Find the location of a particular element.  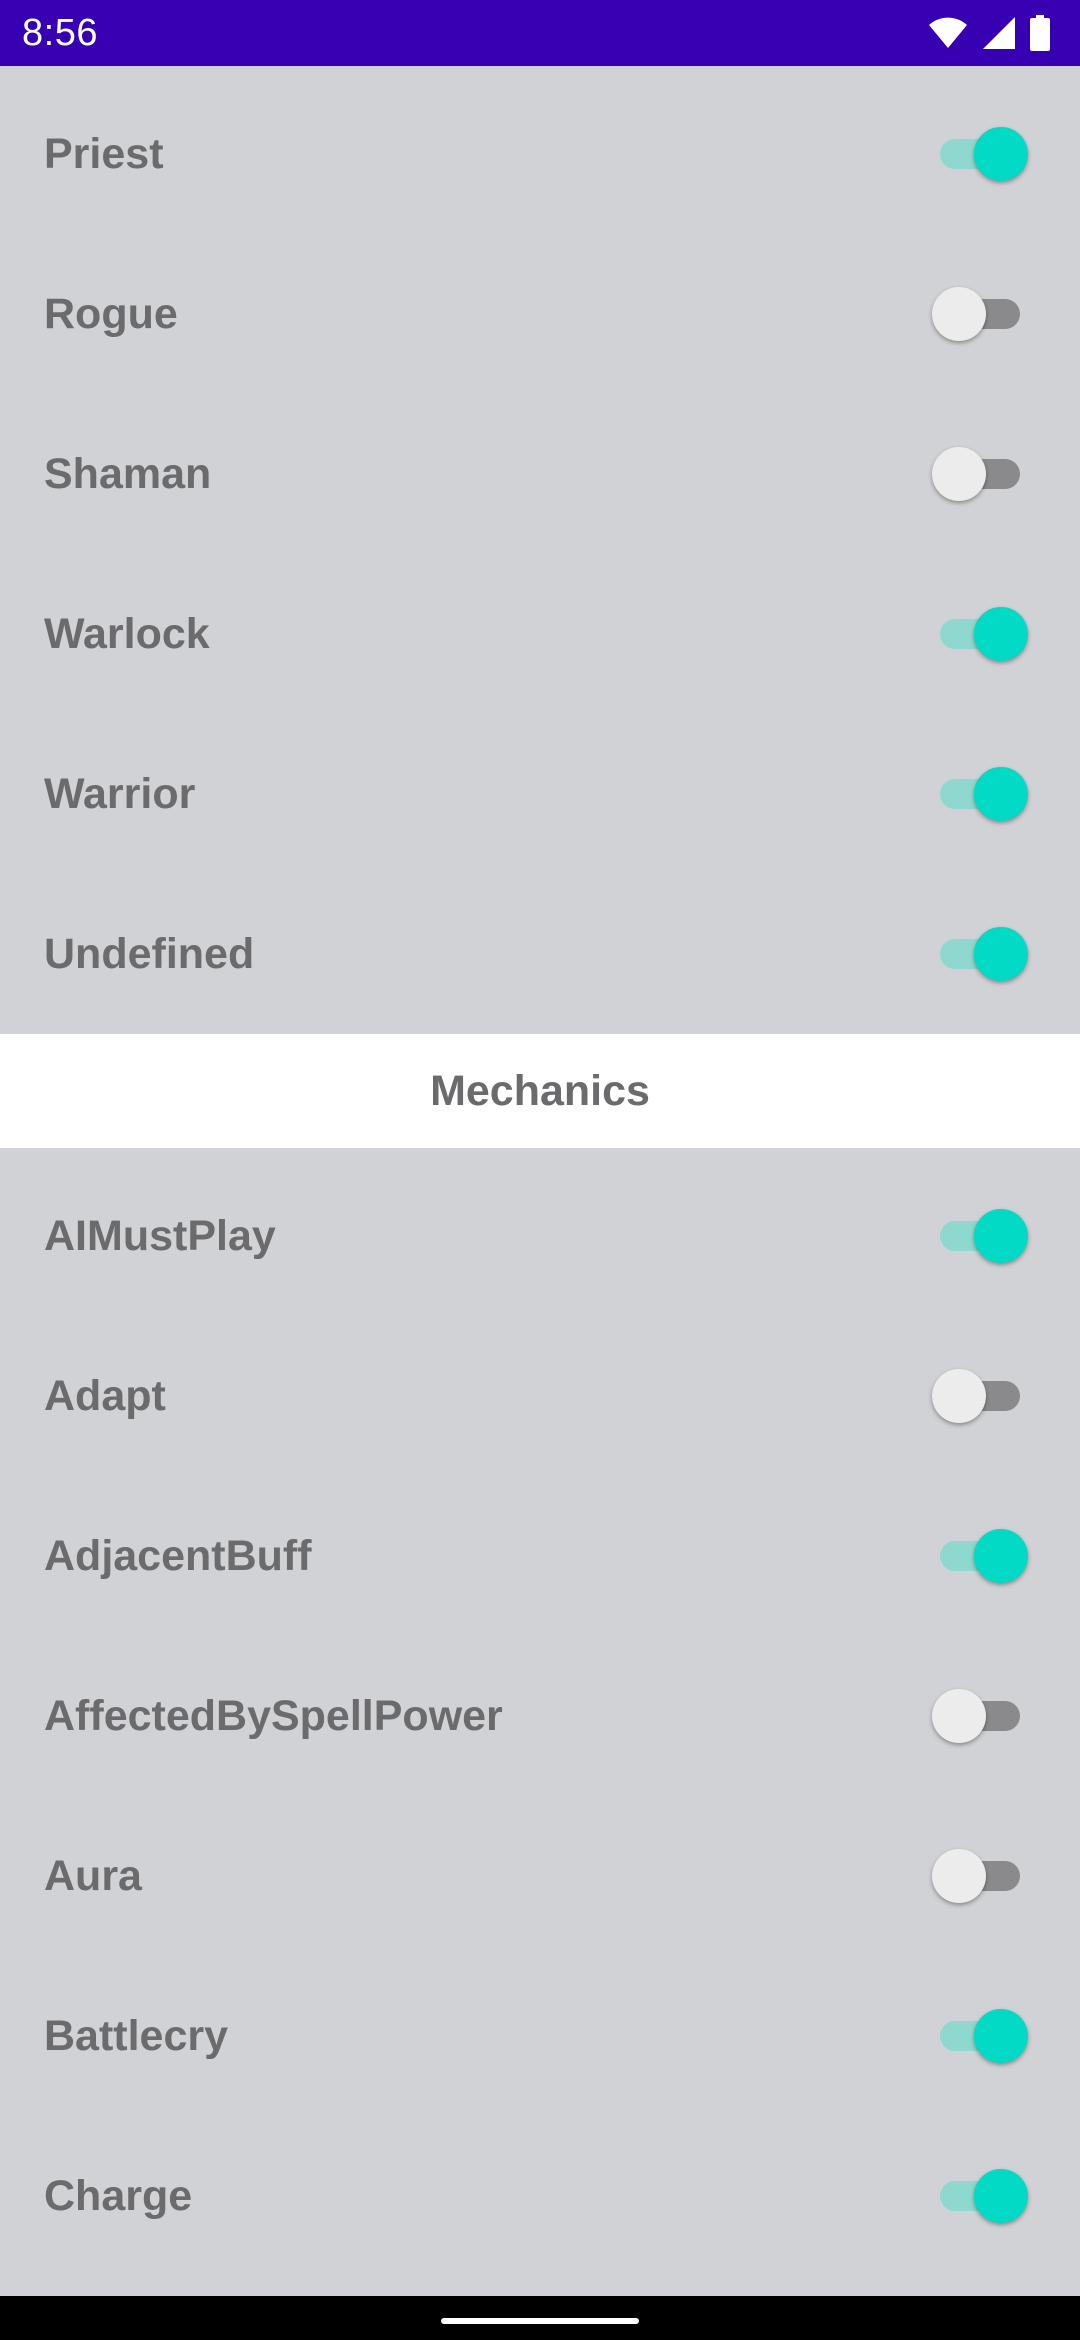

class-toggle-undefined is located at coordinates (980, 954).